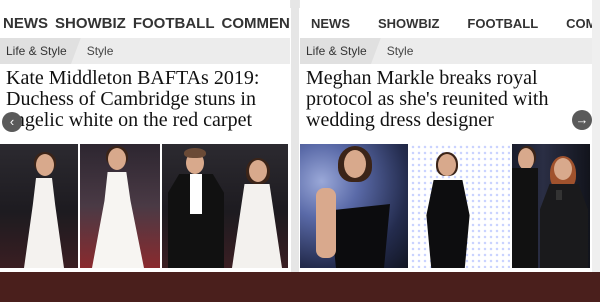 The image size is (600, 302). What do you see at coordinates (12, 122) in the screenshot?
I see `chevron-left-icon: ‹` at bounding box center [12, 122].